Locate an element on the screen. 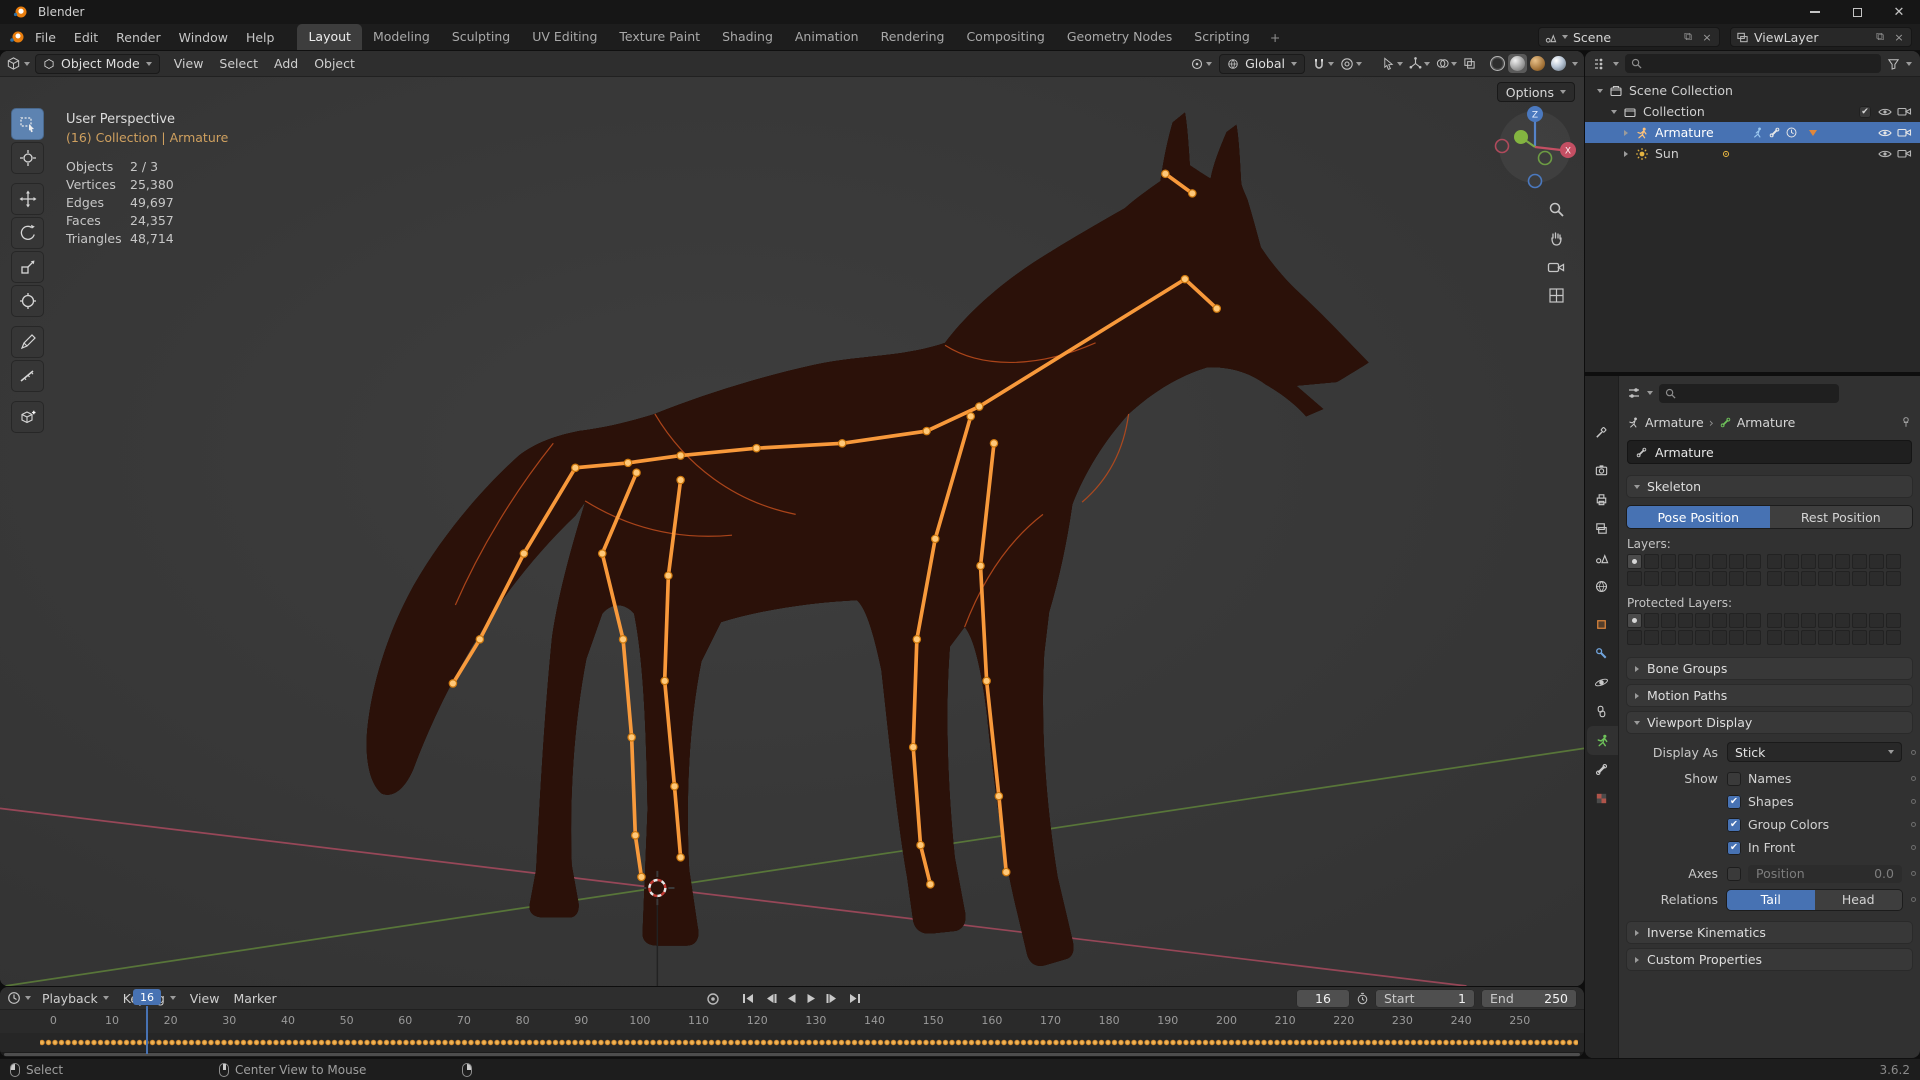 The height and width of the screenshot is (1080, 1920). next-keyframe-button is located at coordinates (832, 998).